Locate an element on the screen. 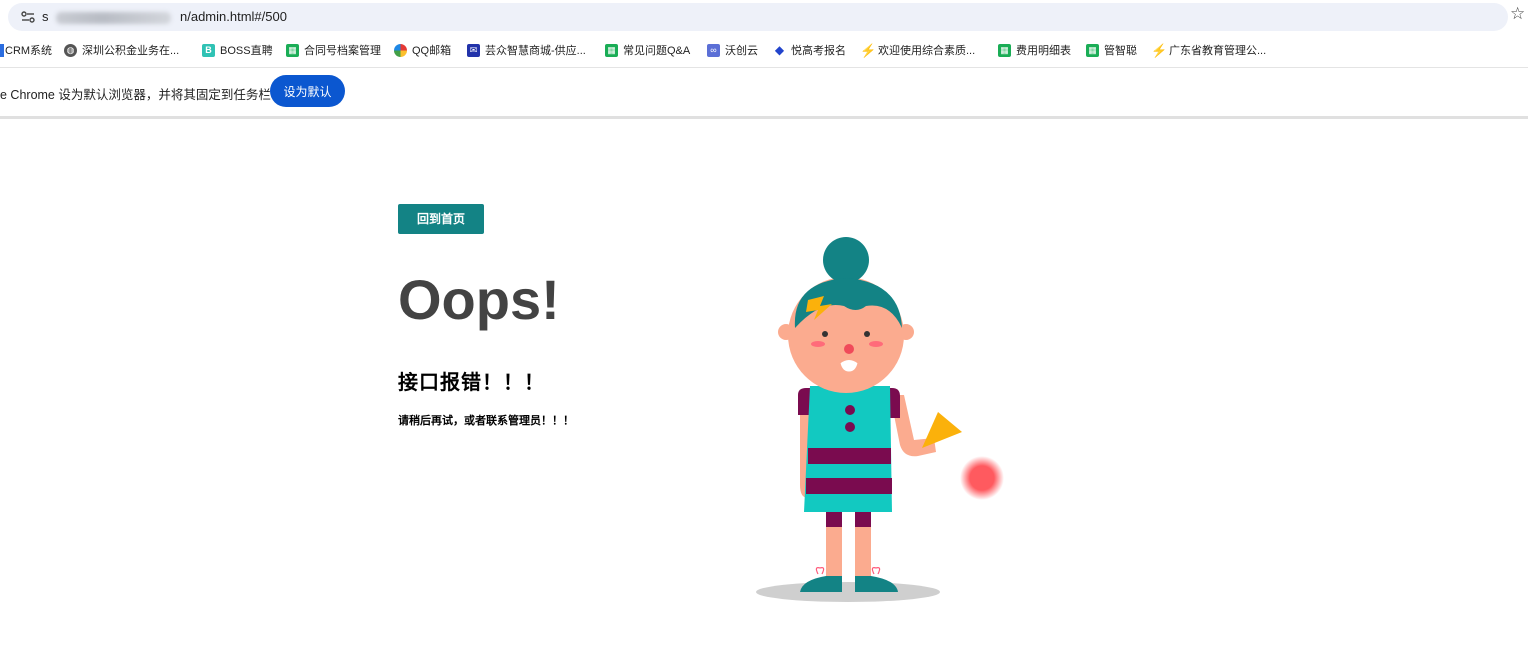  bookmark-label: 管智聪 is located at coordinates (1120, 51).